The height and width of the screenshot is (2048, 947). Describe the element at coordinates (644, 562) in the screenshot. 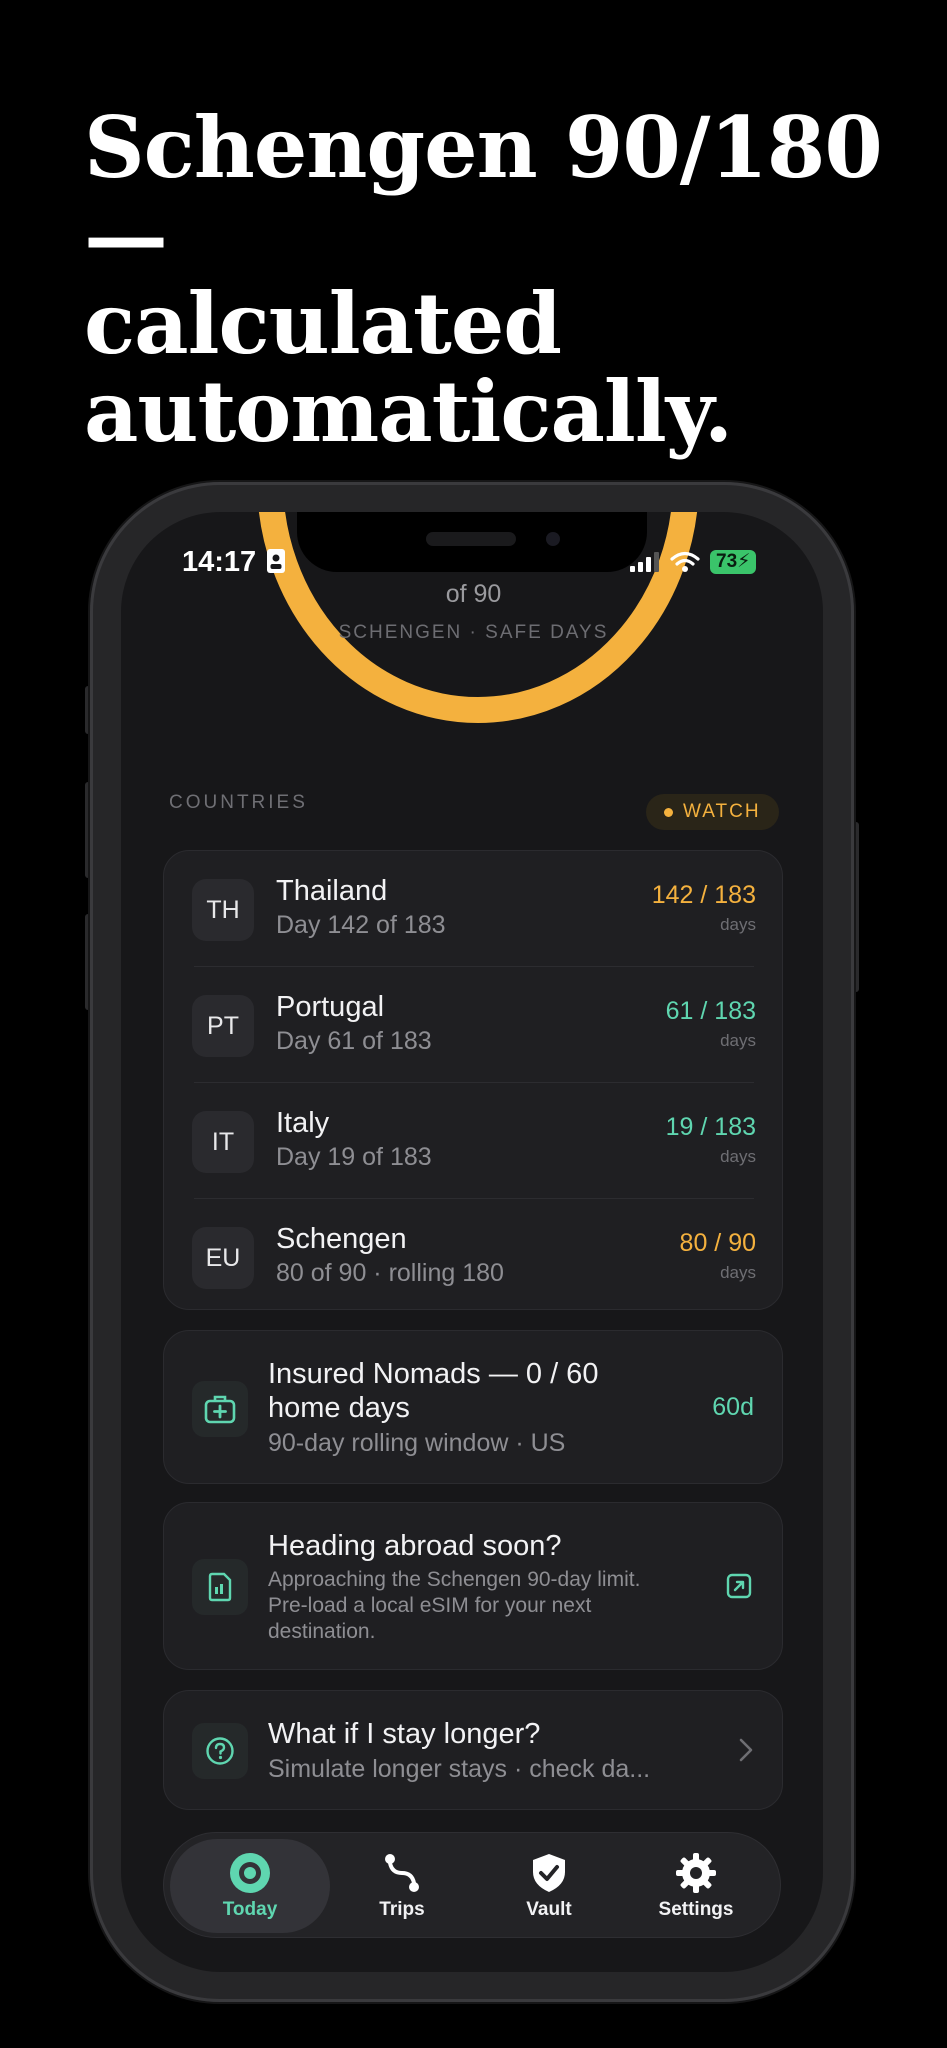

I see `cellular-signal-icon` at that location.